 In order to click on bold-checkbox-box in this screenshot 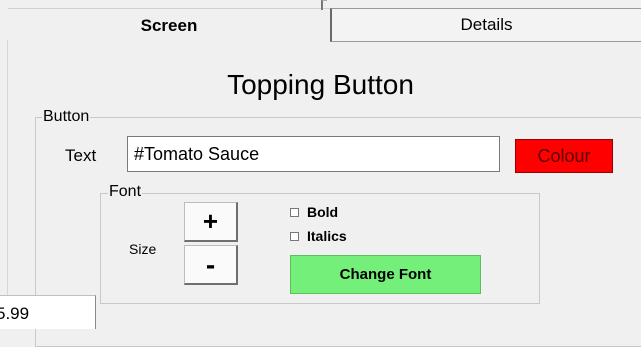, I will do `click(294, 212)`.